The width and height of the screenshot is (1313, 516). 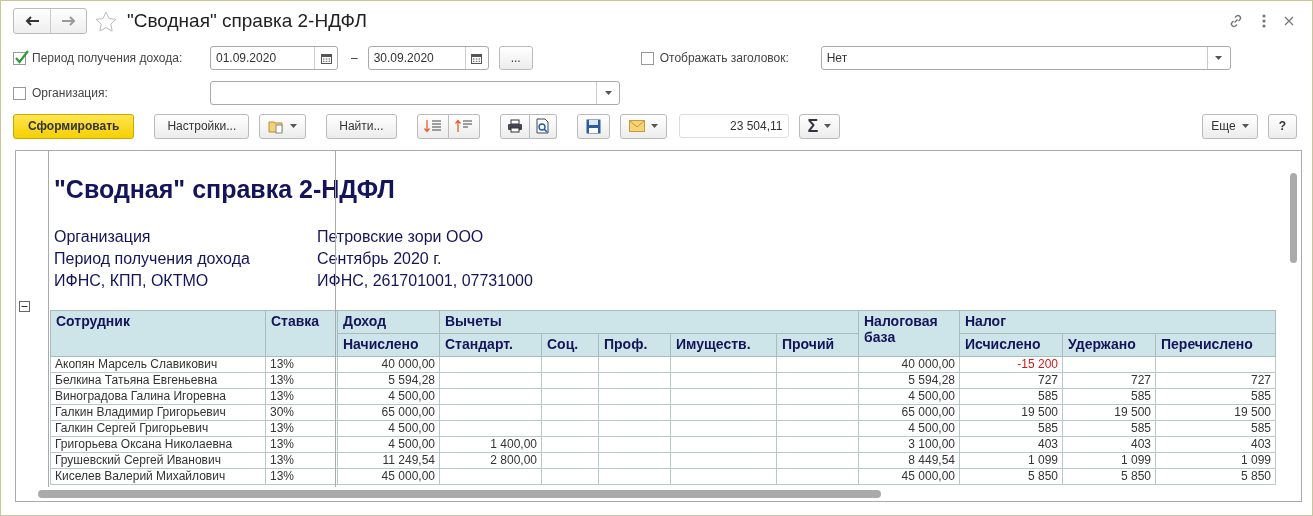 What do you see at coordinates (1025, 58) in the screenshot?
I see `show-header-select: Нет` at bounding box center [1025, 58].